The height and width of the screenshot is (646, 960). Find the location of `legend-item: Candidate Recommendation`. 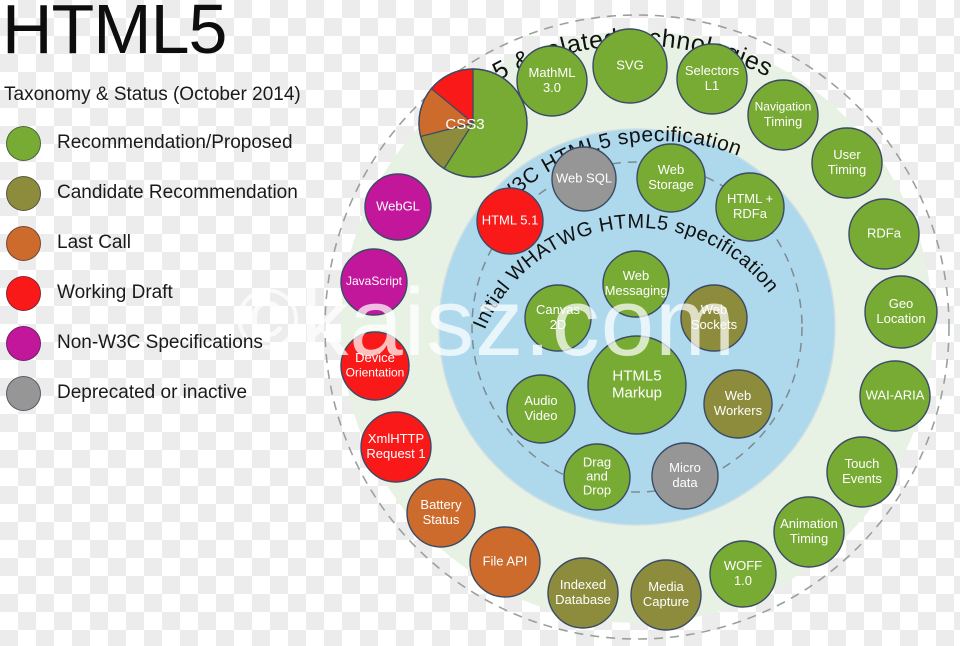

legend-item: Candidate Recommendation is located at coordinates (176, 193).